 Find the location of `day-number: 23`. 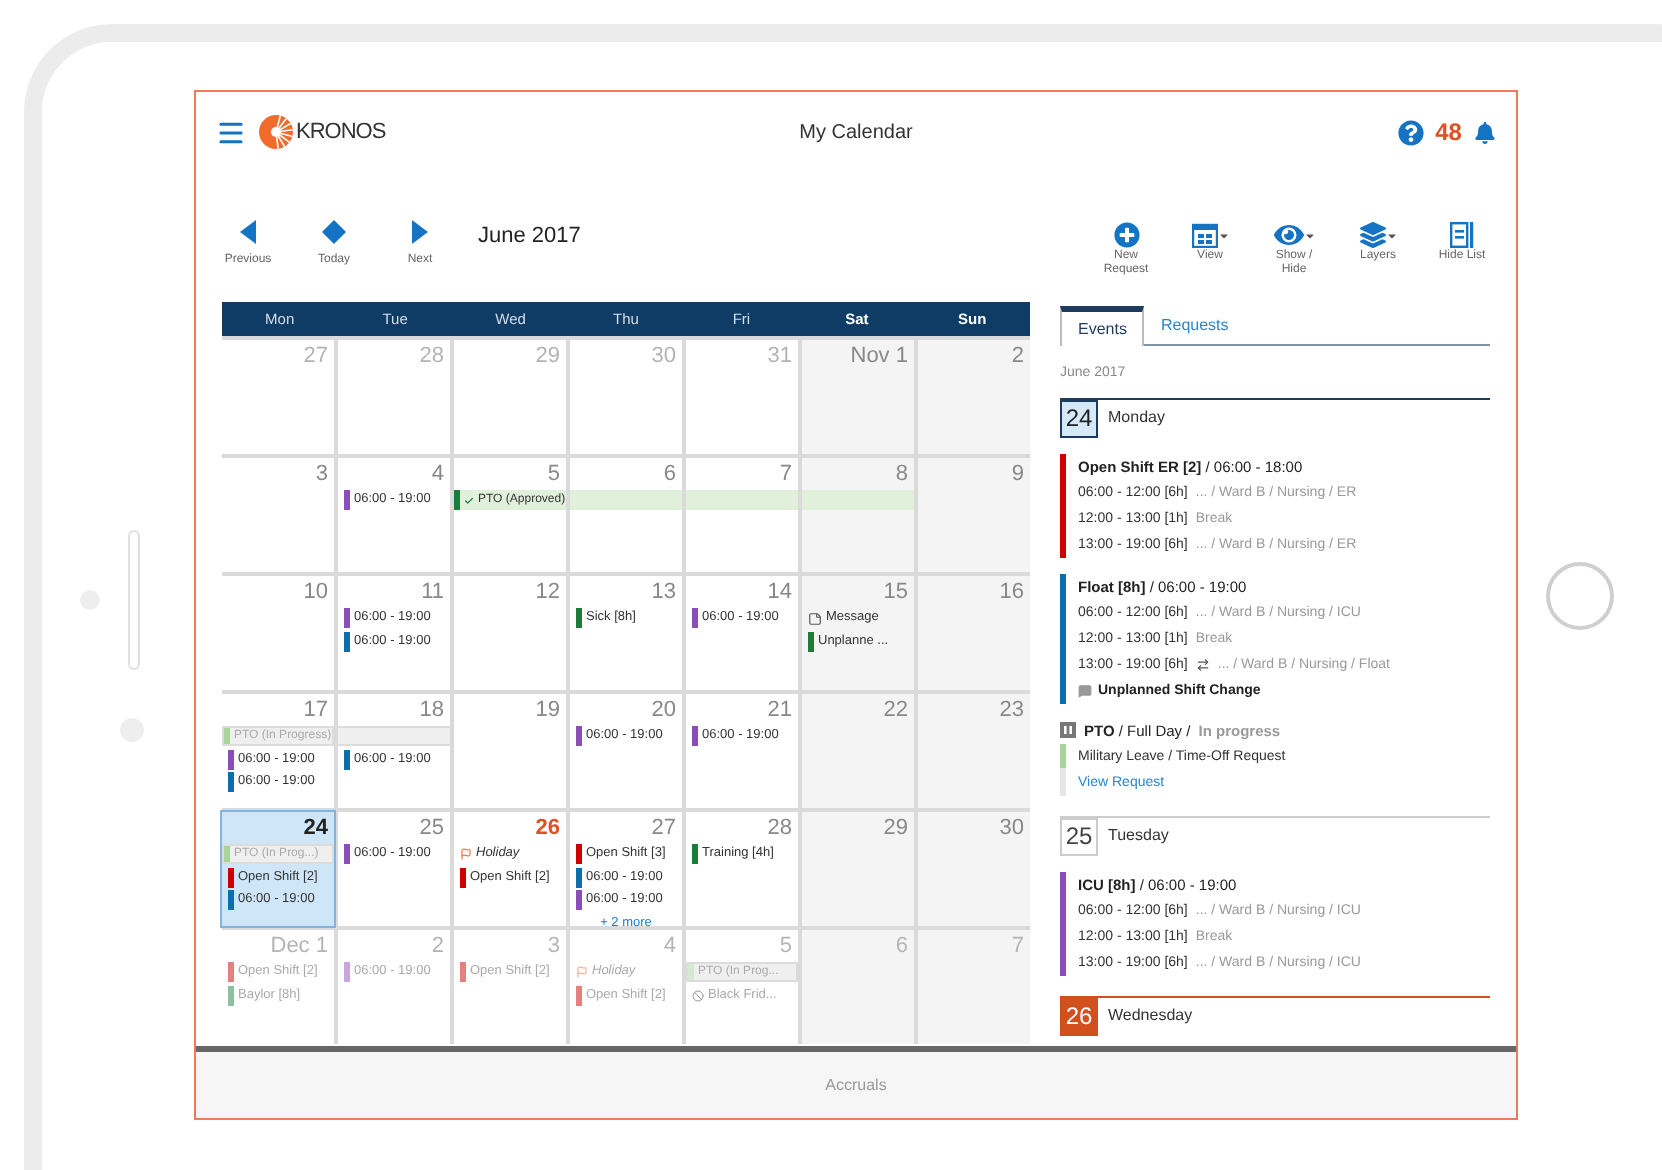

day-number: 23 is located at coordinates (1011, 710).